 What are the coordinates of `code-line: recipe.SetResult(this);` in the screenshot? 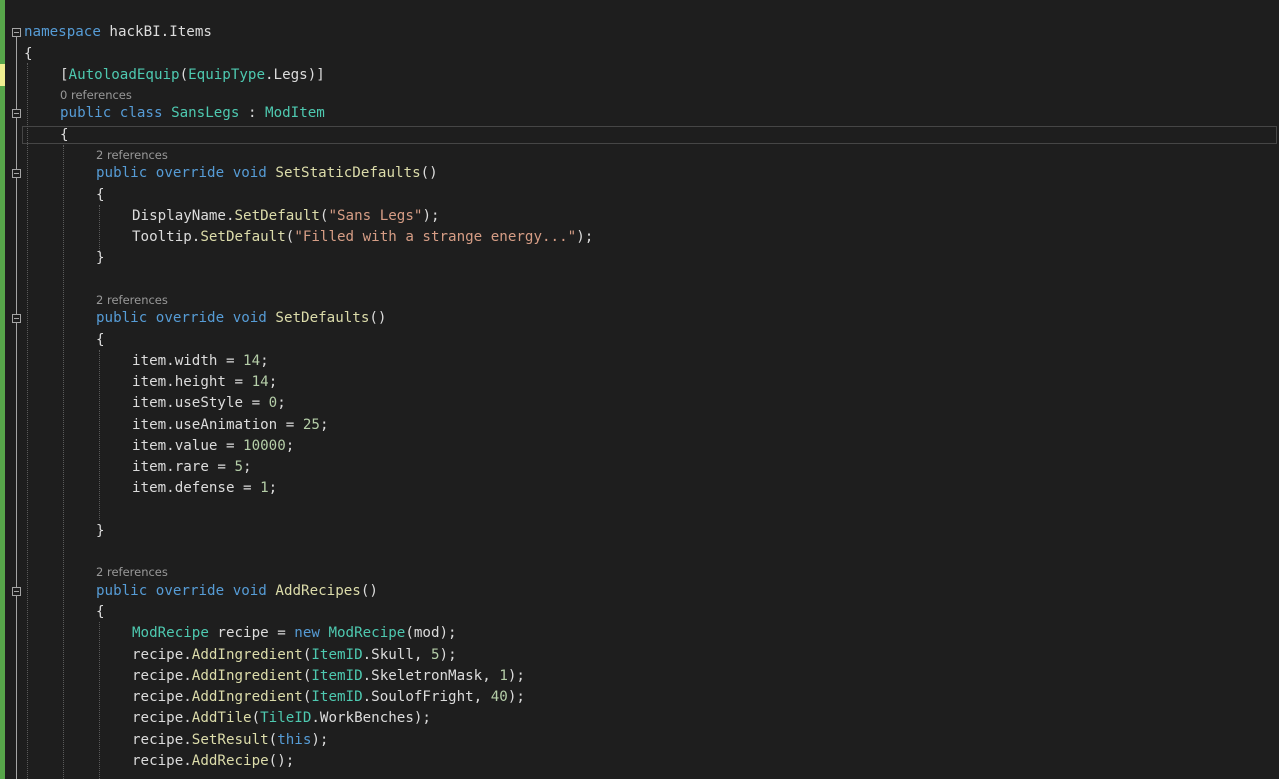 It's located at (230, 740).